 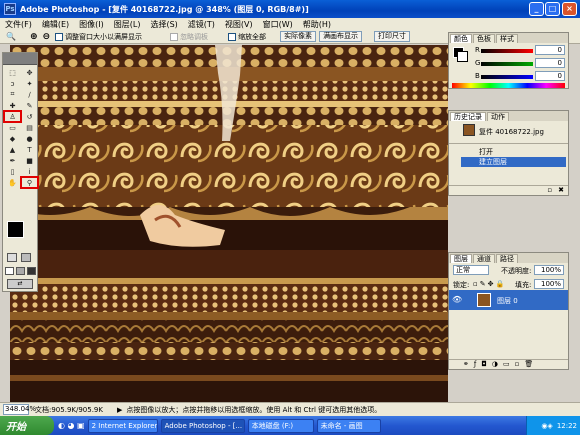 I want to click on standard-mode-icon, so click(x=12, y=257).